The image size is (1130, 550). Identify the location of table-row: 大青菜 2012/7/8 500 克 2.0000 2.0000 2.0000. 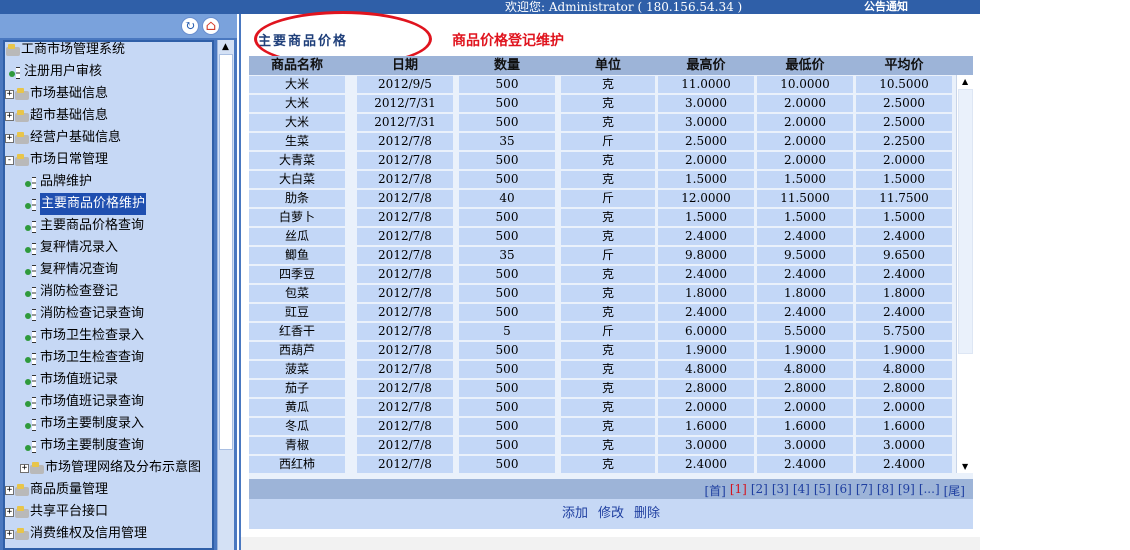
(602, 160).